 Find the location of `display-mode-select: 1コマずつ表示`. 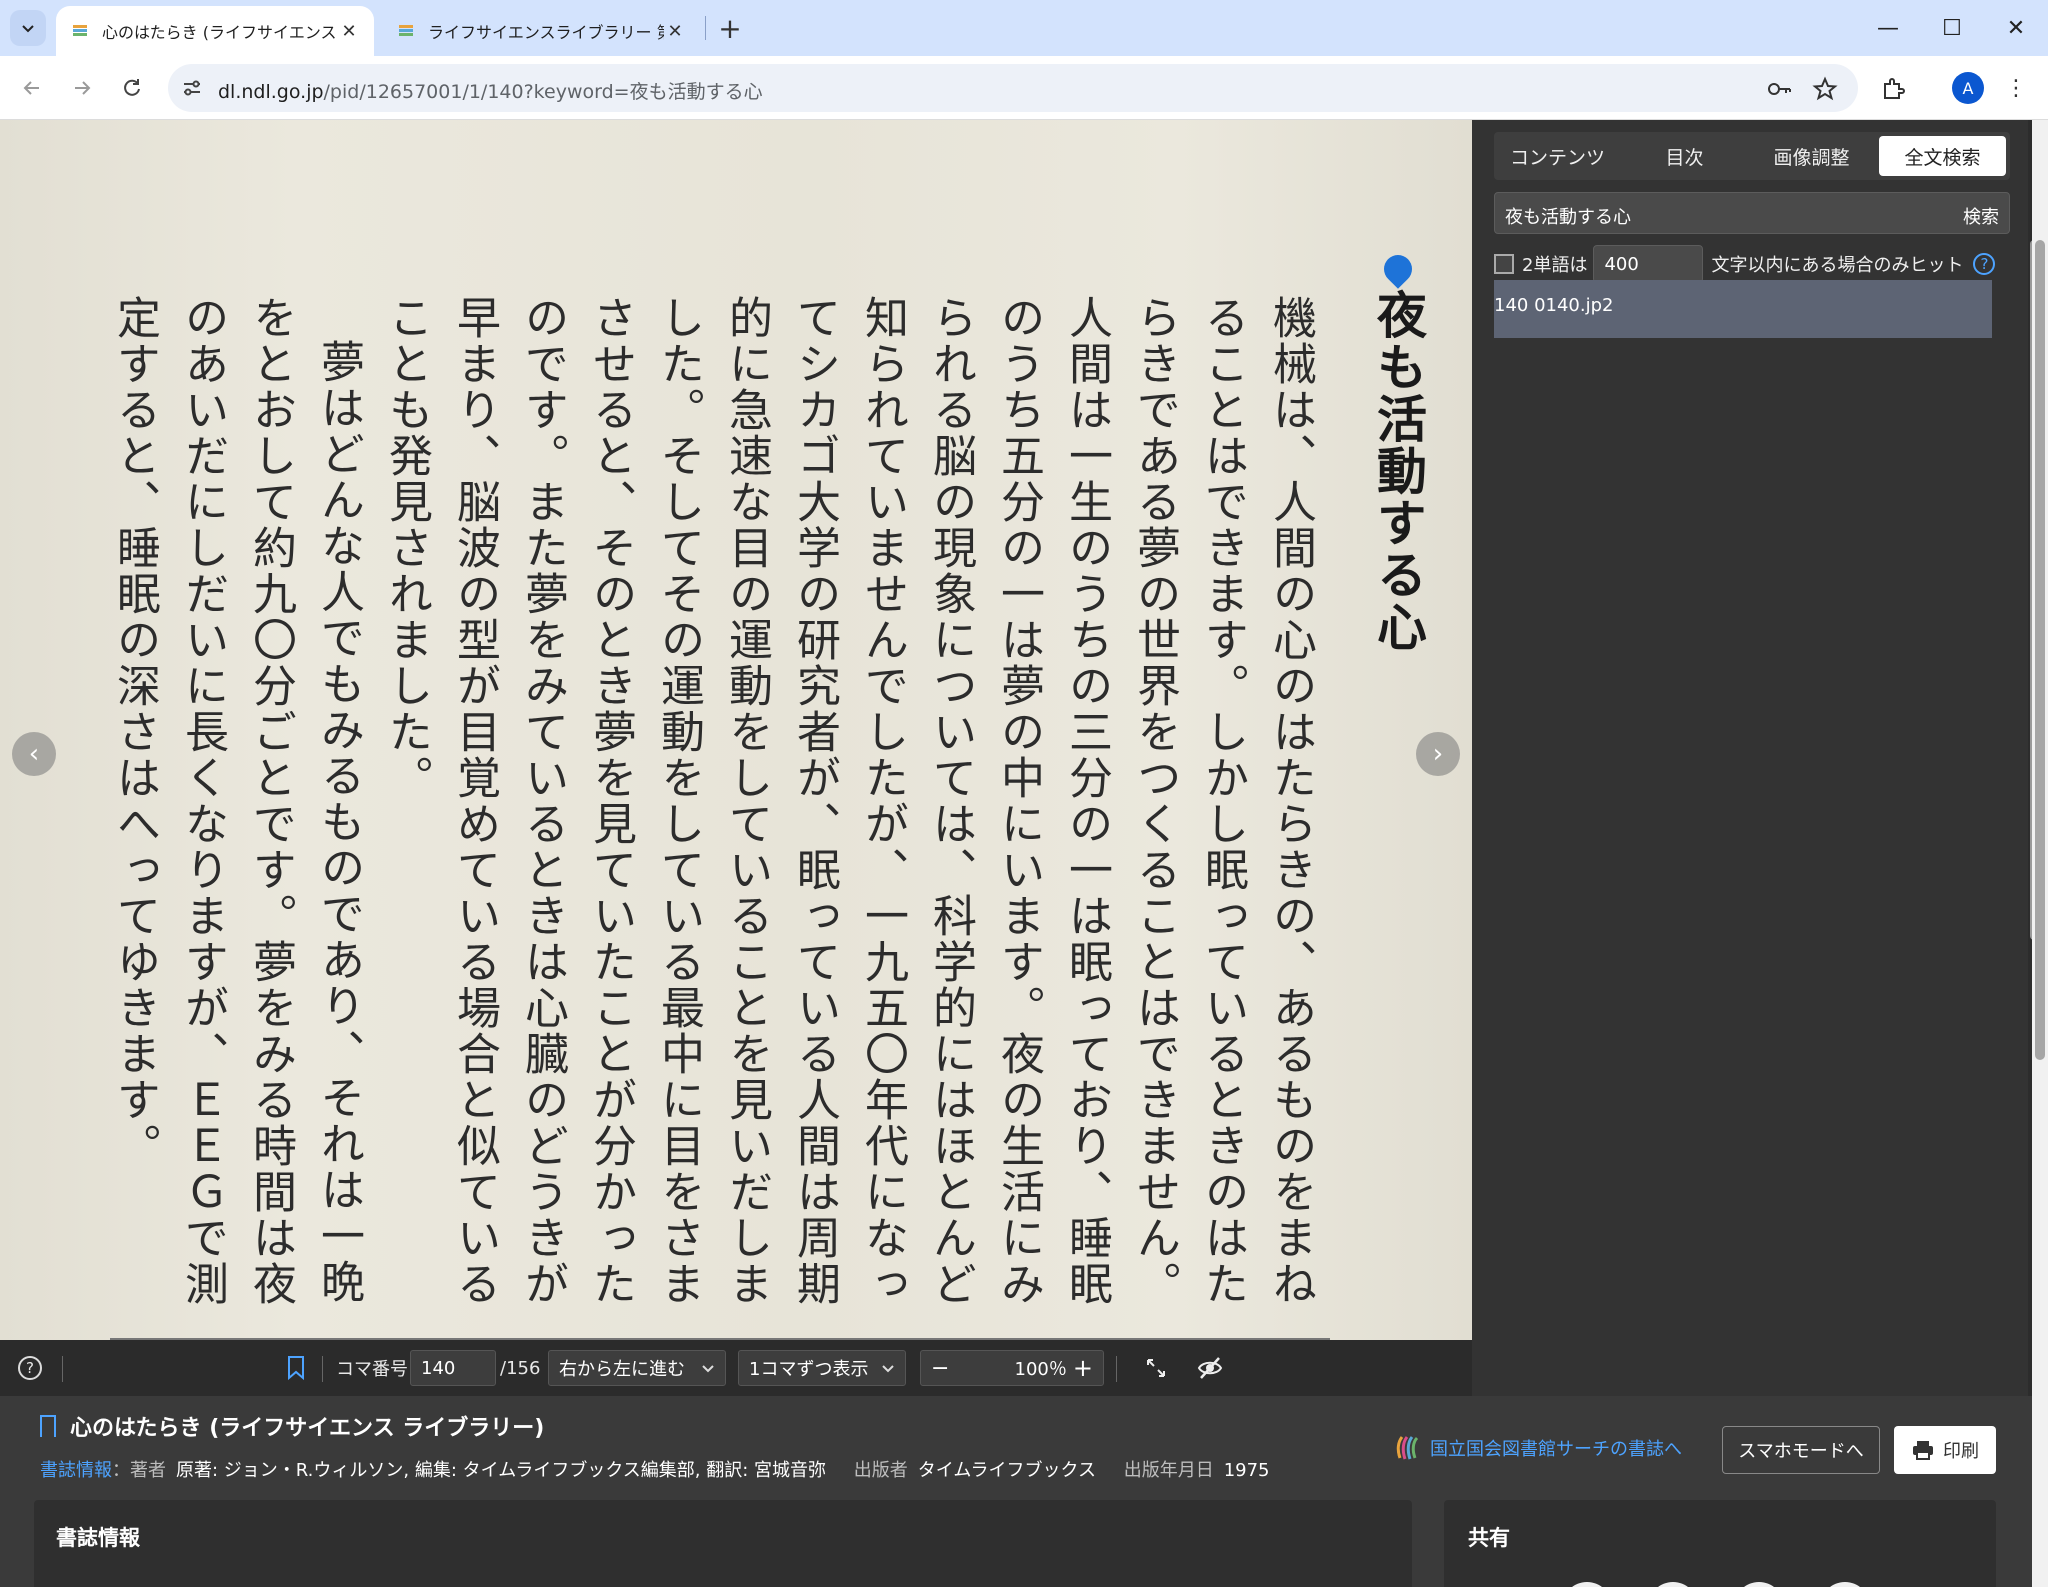

display-mode-select: 1コマずつ表示 is located at coordinates (822, 1368).